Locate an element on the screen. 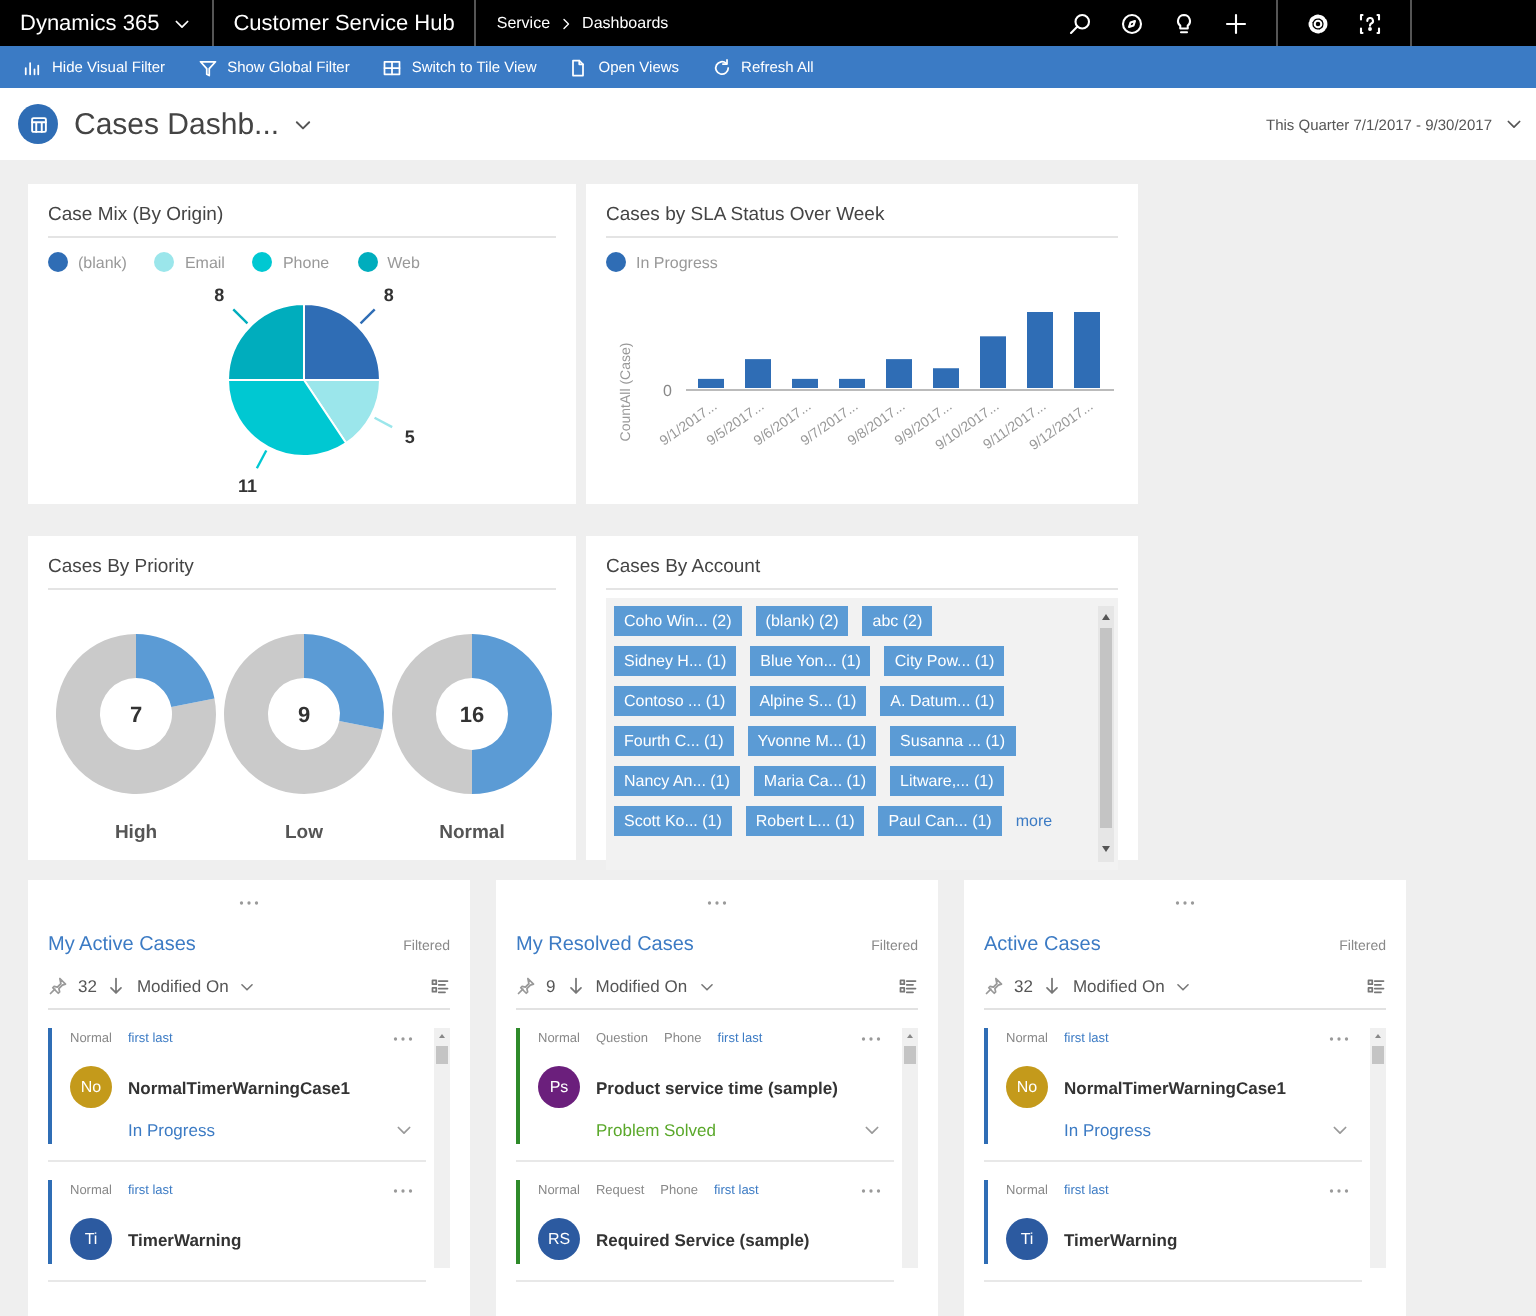 The width and height of the screenshot is (1536, 1316). case-title: Required Service (sample) is located at coordinates (703, 1239).